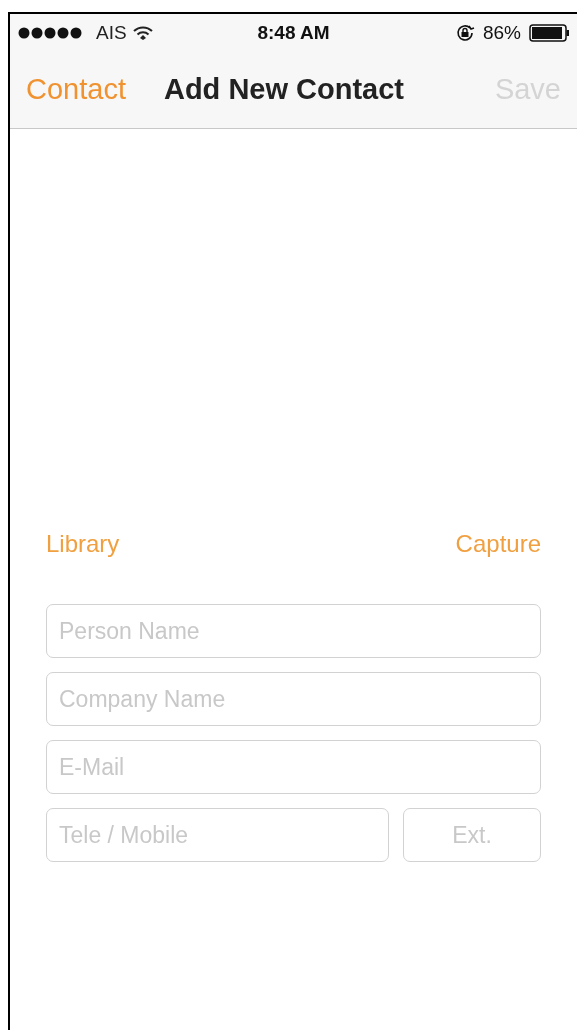 This screenshot has height=1030, width=577. Describe the element at coordinates (76, 90) in the screenshot. I see `back-button: Contact` at that location.